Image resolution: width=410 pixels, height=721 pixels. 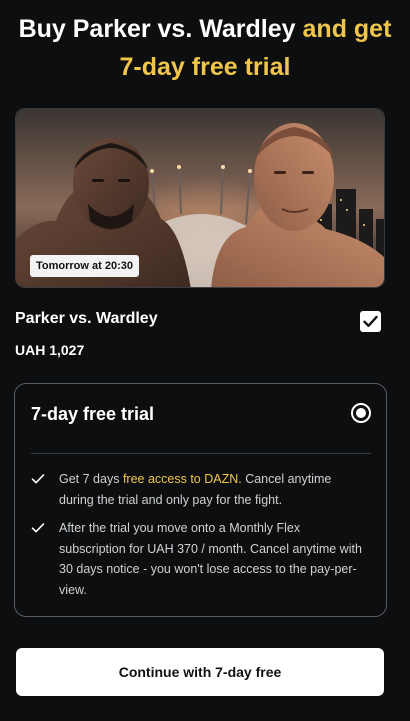 What do you see at coordinates (165, 672) in the screenshot?
I see `continue-button-prefix: Continue with` at bounding box center [165, 672].